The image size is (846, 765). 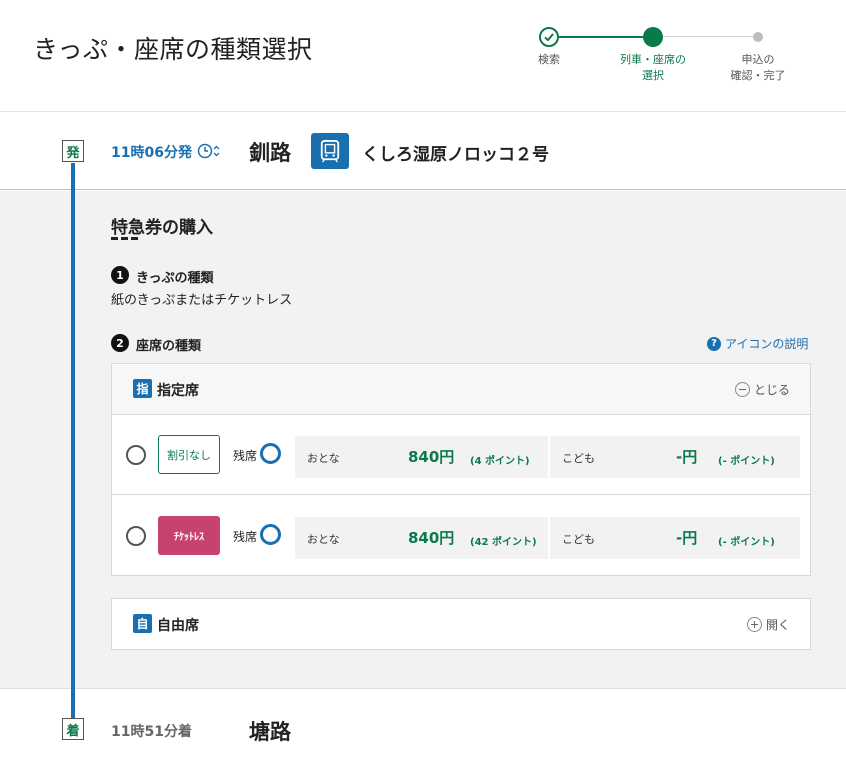 I want to click on seat-type-number: 2, so click(x=120, y=343).